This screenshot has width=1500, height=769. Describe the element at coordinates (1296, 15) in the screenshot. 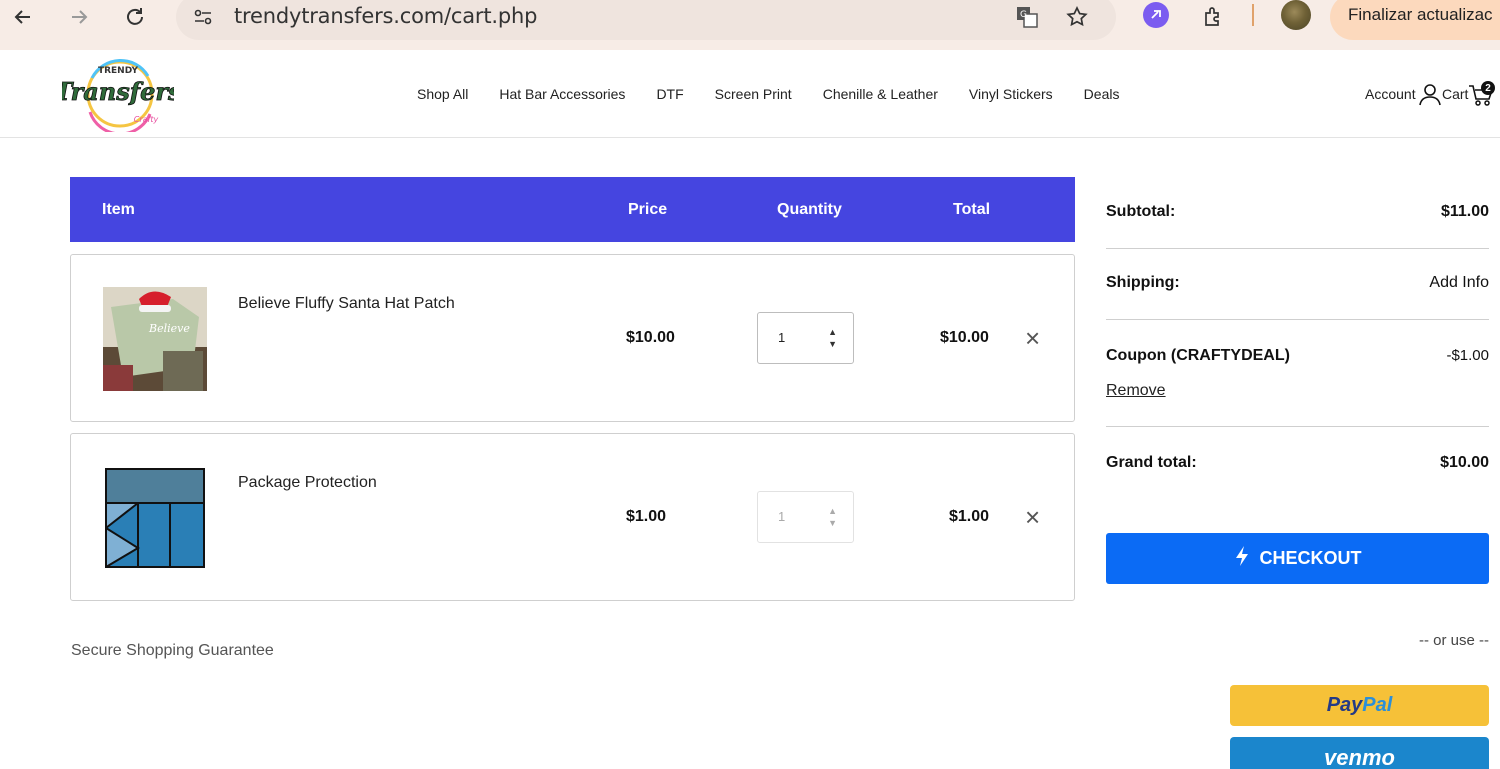

I see `profile-avatar` at that location.